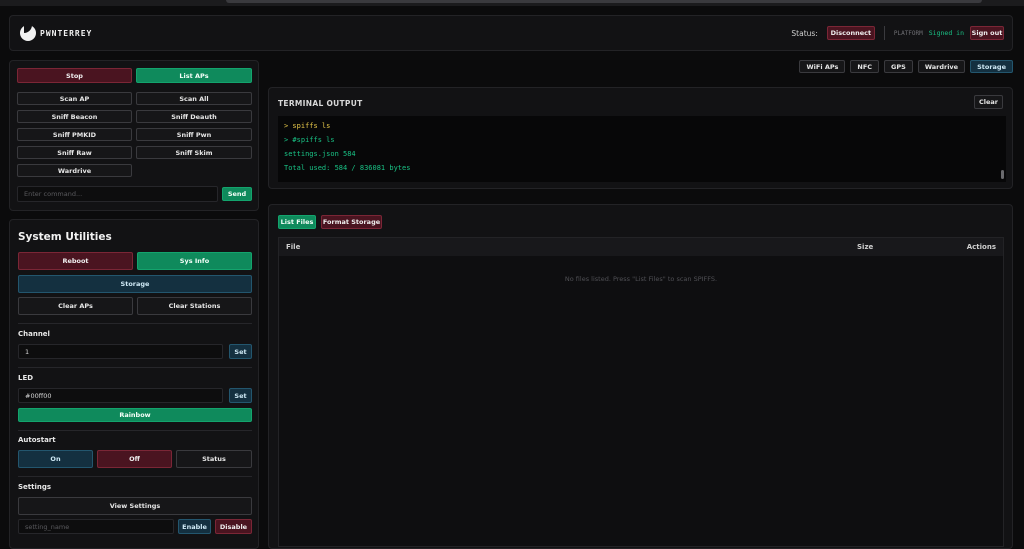 The image size is (1024, 549). I want to click on reboot-button: Reboot, so click(75, 261).